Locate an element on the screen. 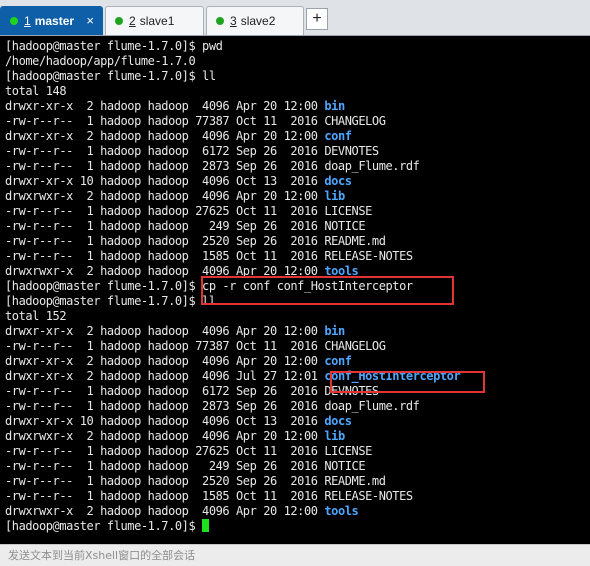 Image resolution: width=590 pixels, height=566 pixels. new-tab-button: + is located at coordinates (317, 19).